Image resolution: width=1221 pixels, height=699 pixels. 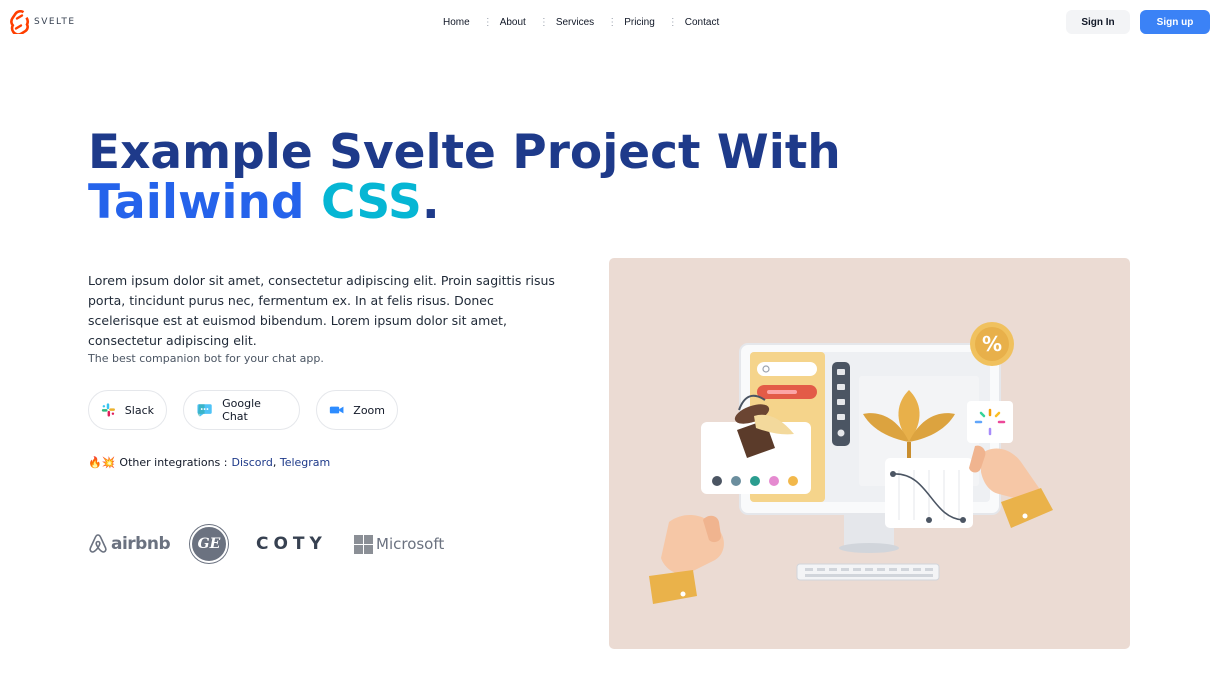 I want to click on zoom-label: Zoom, so click(x=369, y=410).